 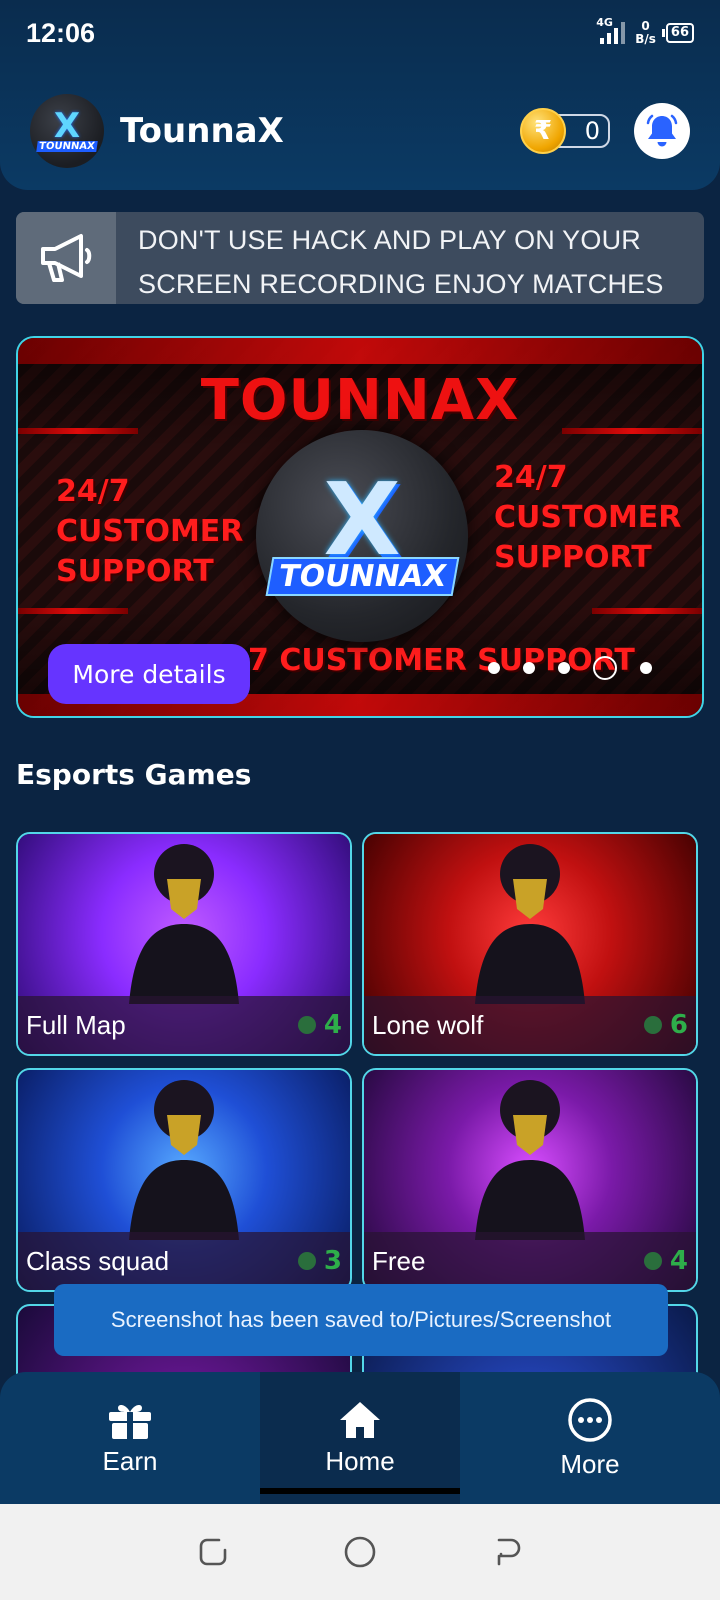 What do you see at coordinates (665, 1025) in the screenshot?
I see `online-count: 6` at bounding box center [665, 1025].